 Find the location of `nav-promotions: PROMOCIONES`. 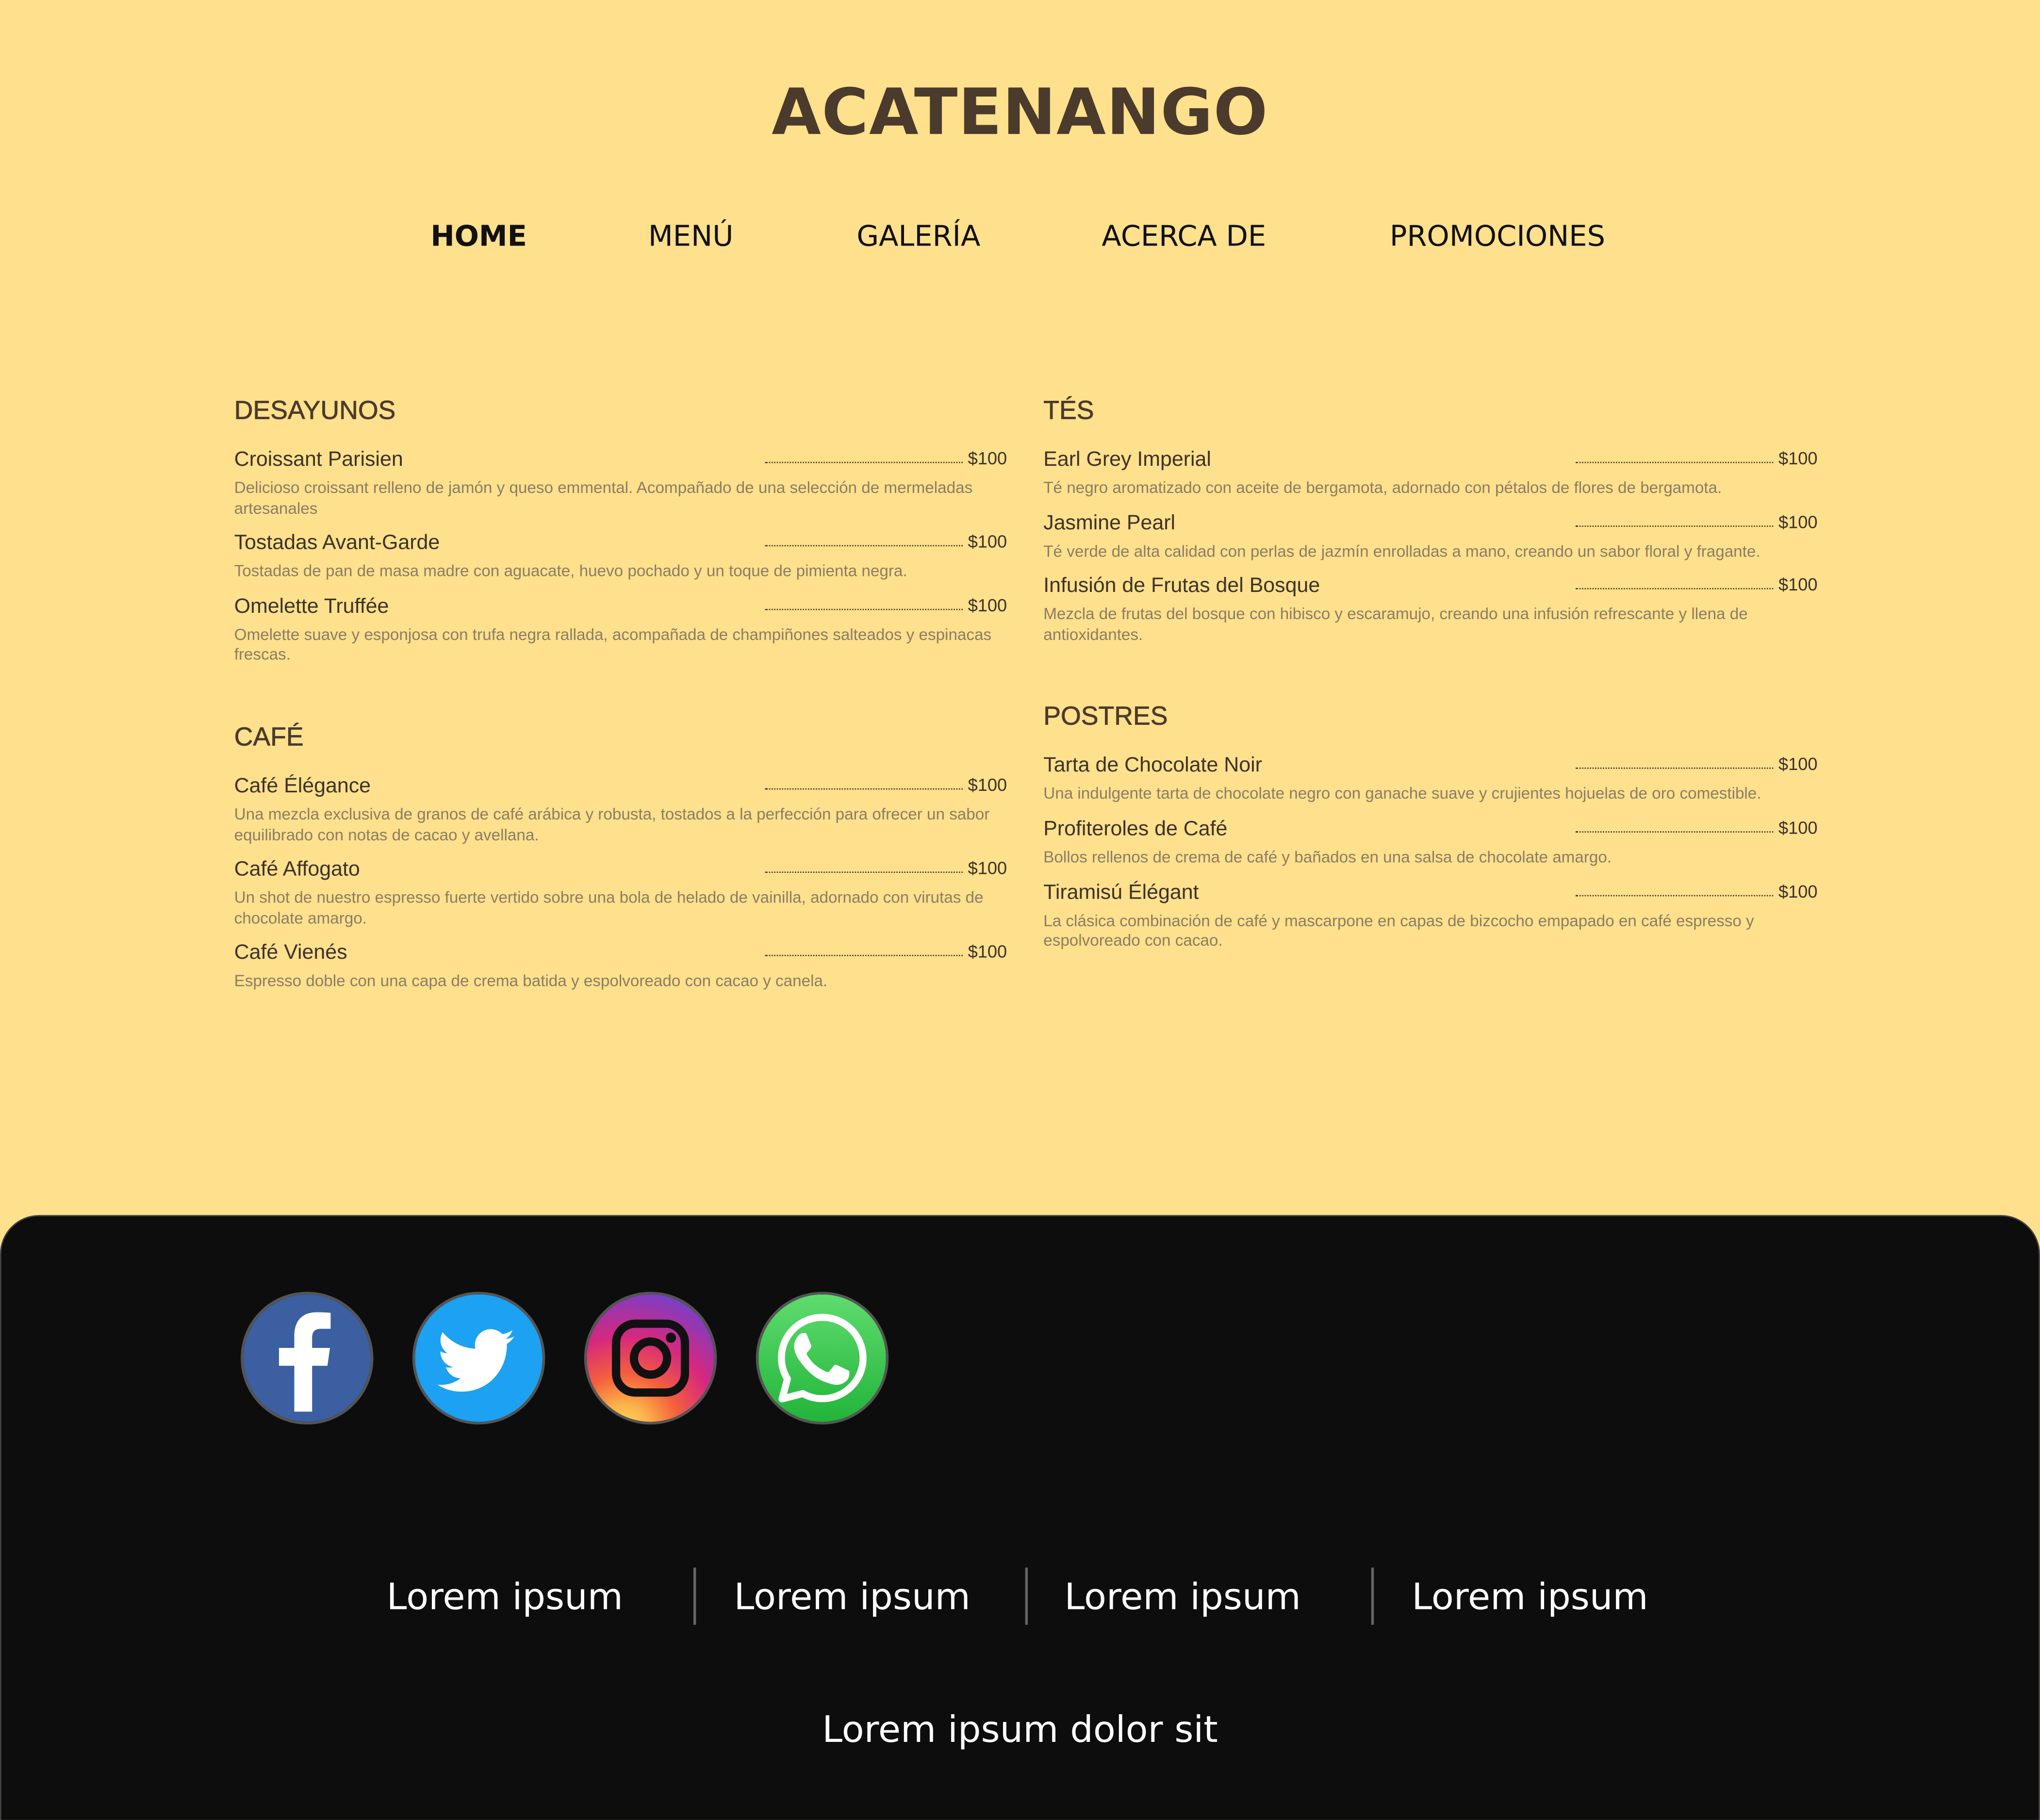

nav-promotions: PROMOCIONES is located at coordinates (1497, 237).